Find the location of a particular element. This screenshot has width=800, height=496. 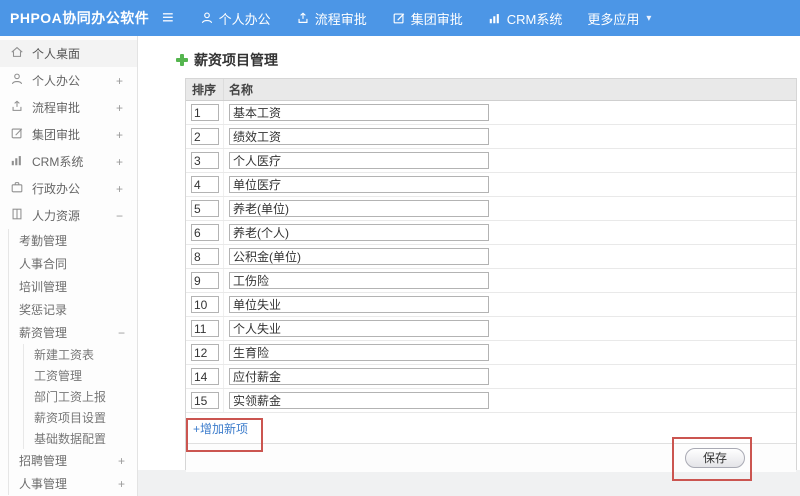

table-footer: 保存 is located at coordinates (491, 459).